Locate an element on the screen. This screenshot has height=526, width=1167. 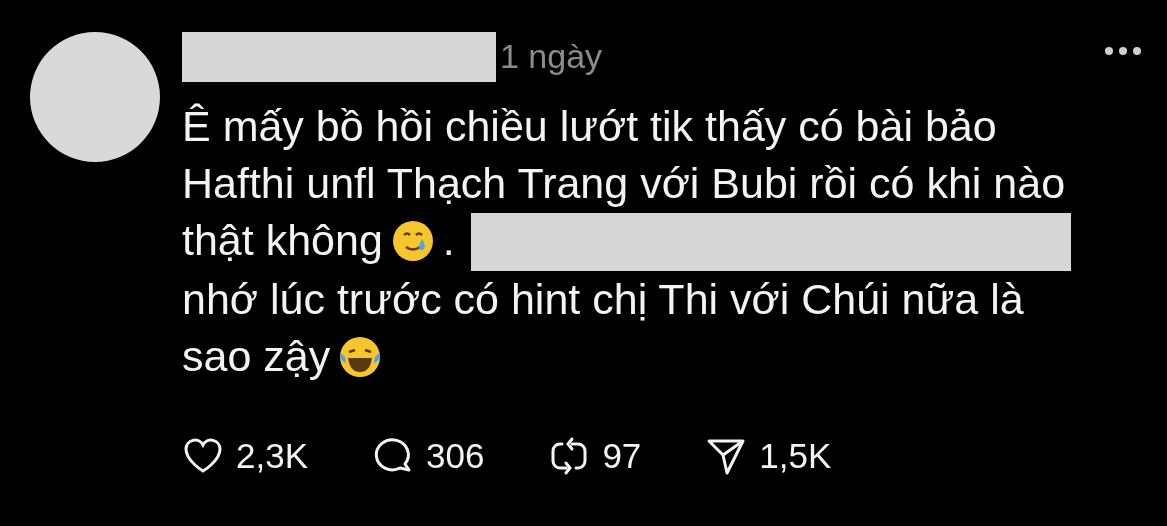
reply-button: 306 is located at coordinates (428, 456).